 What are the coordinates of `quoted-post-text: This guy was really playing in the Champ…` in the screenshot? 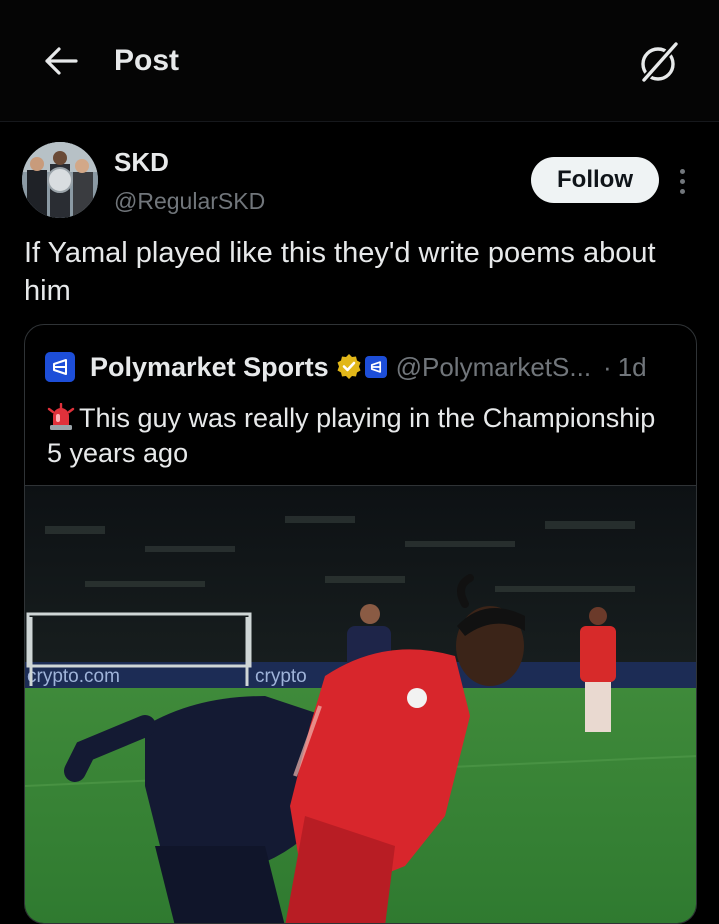 It's located at (357, 436).